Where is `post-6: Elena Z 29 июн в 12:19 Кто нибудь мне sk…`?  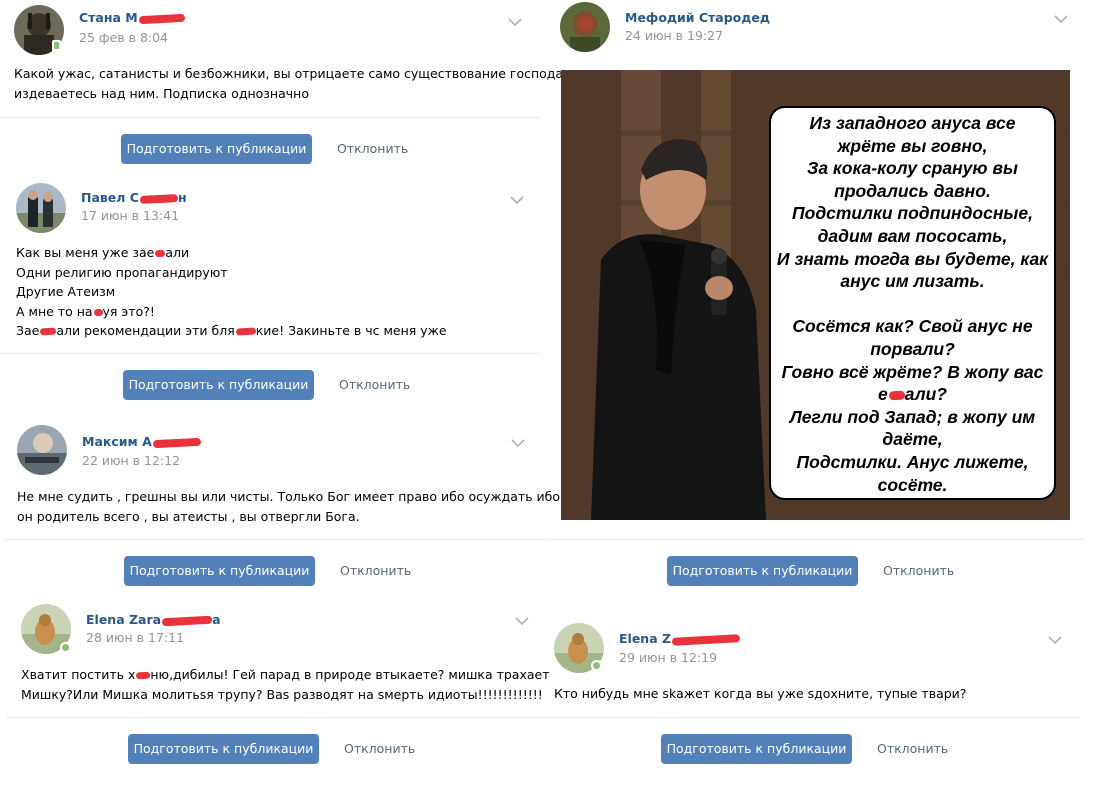
post-6: Elena Z 29 июн в 12:19 Кто нибудь мне sk… is located at coordinates (832, 665).